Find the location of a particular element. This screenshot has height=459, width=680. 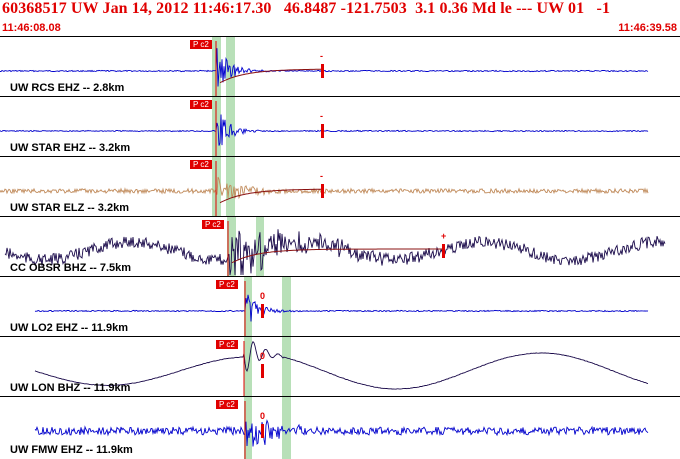

trace-panel: P c2 - UW STAR EHZ -- 3.2km is located at coordinates (340, 126).